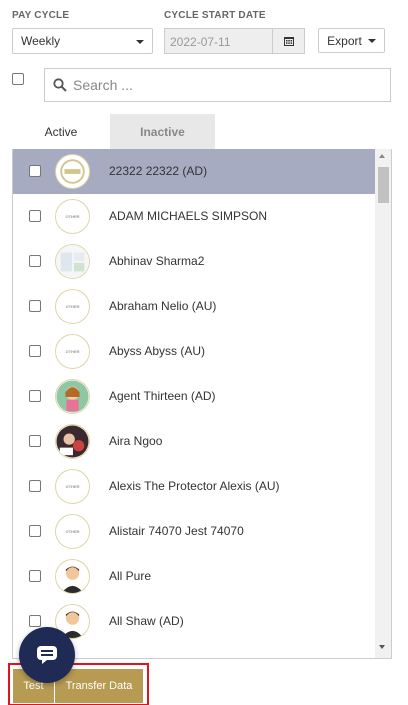 Image resolution: width=408 pixels, height=705 pixels. I want to click on employee-name: All Shaw (AD), so click(146, 621).